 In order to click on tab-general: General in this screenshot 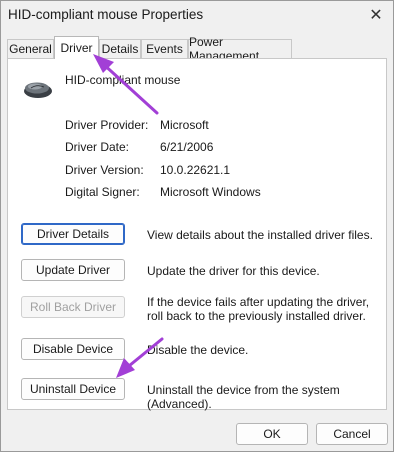, I will do `click(30, 48)`.